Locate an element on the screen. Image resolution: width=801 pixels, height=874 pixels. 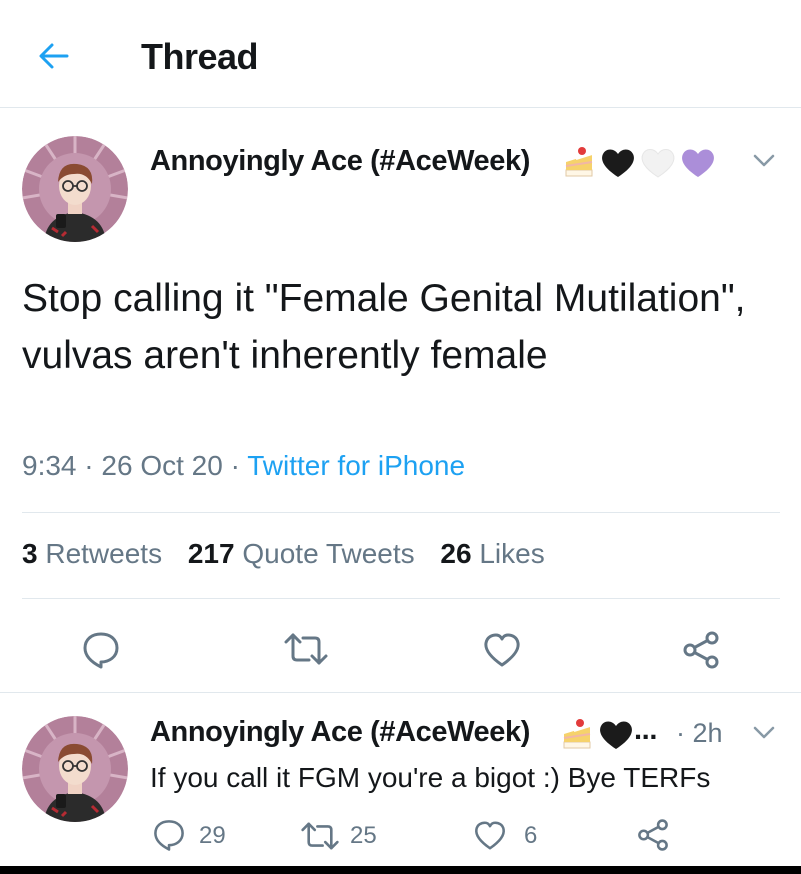
page-title: Thread is located at coordinates (200, 56).